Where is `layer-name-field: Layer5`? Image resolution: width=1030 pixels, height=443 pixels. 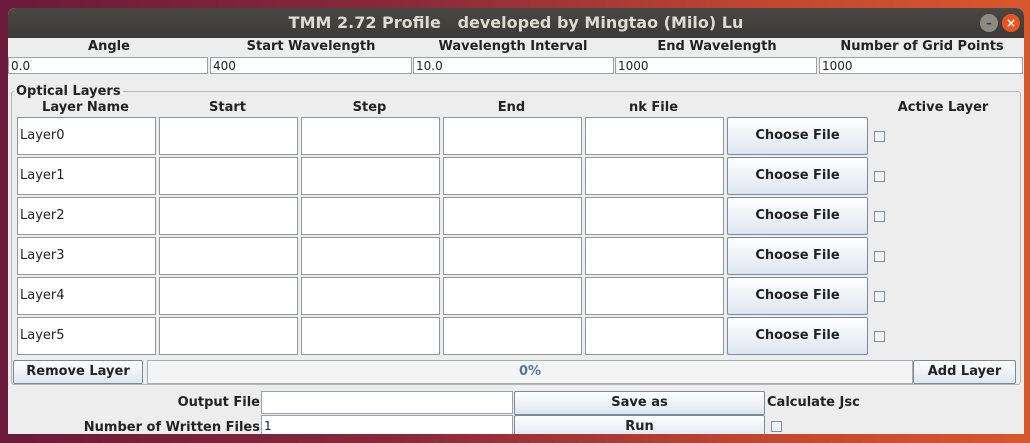 layer-name-field: Layer5 is located at coordinates (86, 336).